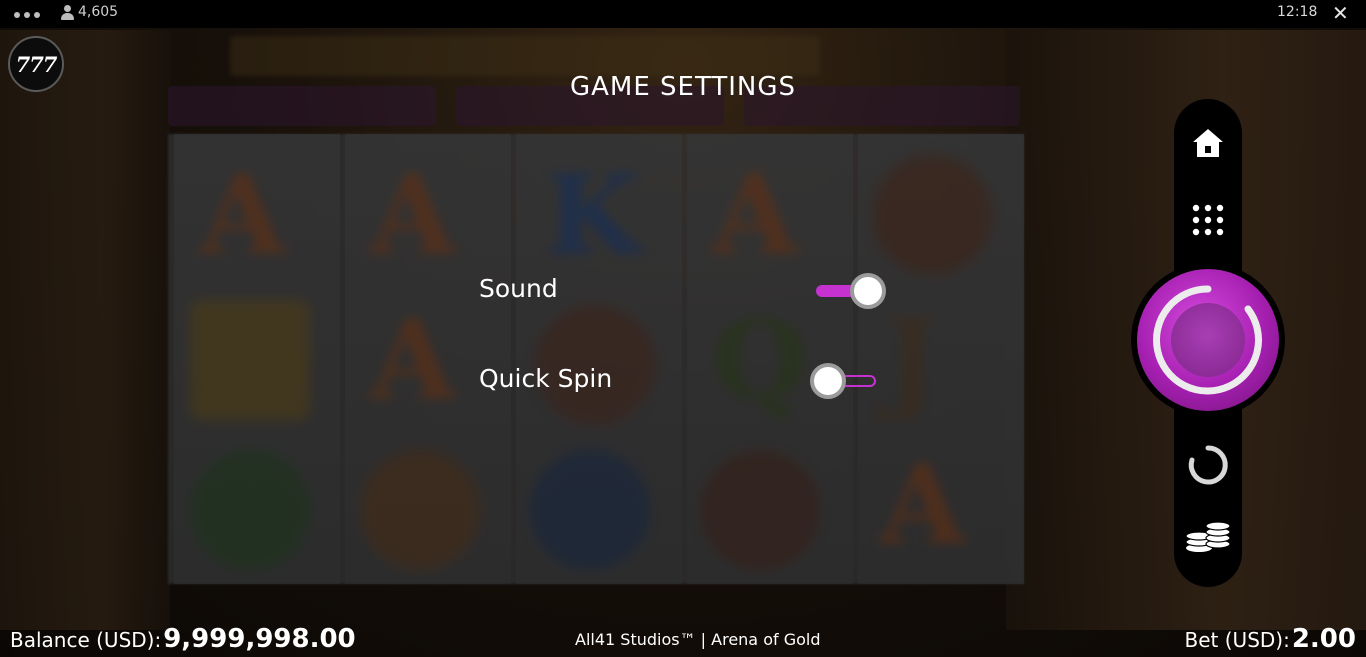  I want to click on autoplay-icon, so click(1208, 465).